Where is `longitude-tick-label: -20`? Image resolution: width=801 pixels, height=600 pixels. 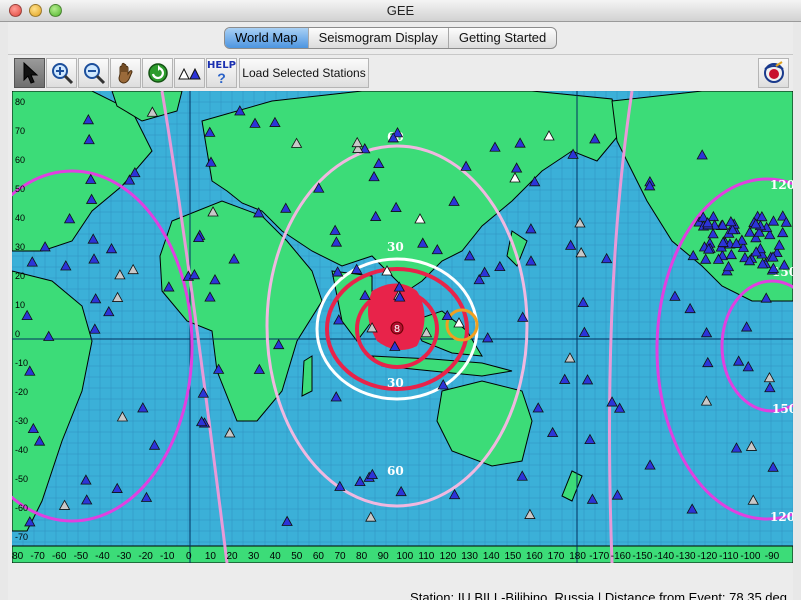
longitude-tick-label: -20 is located at coordinates (145, 556).